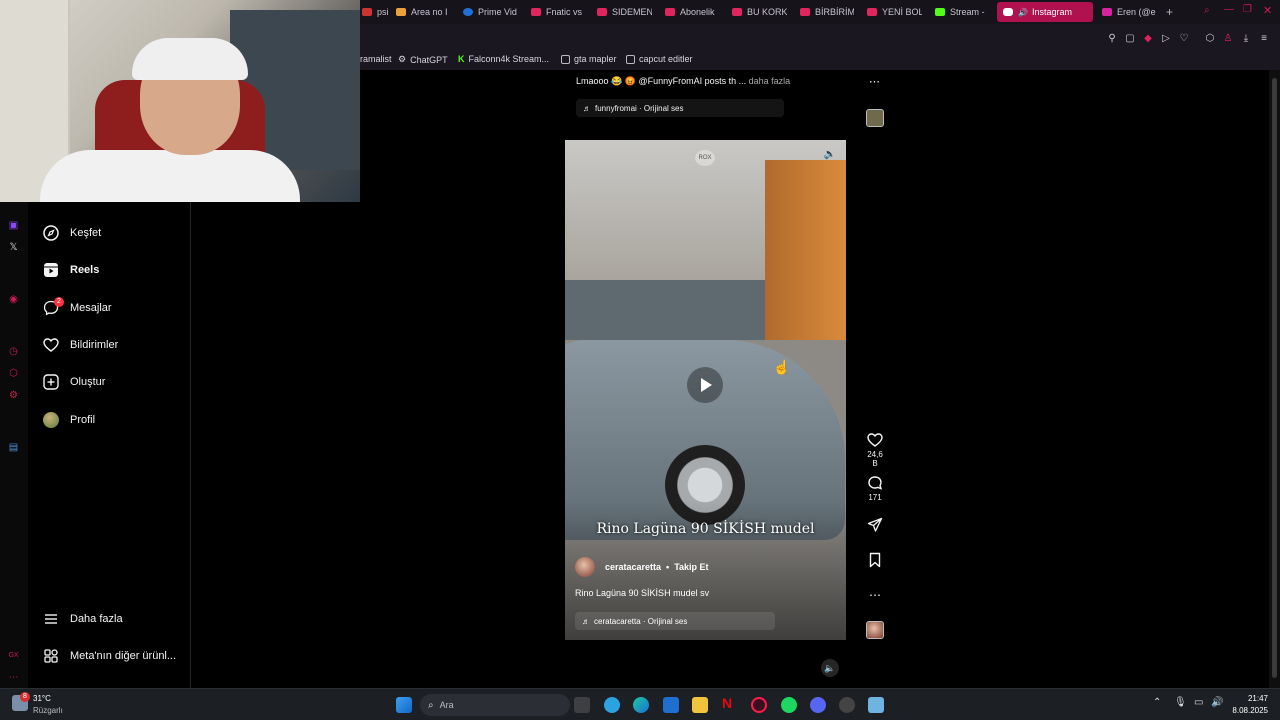 This screenshot has width=1280, height=720. Describe the element at coordinates (1169, 12) in the screenshot. I see `new-tab-icon: +` at that location.